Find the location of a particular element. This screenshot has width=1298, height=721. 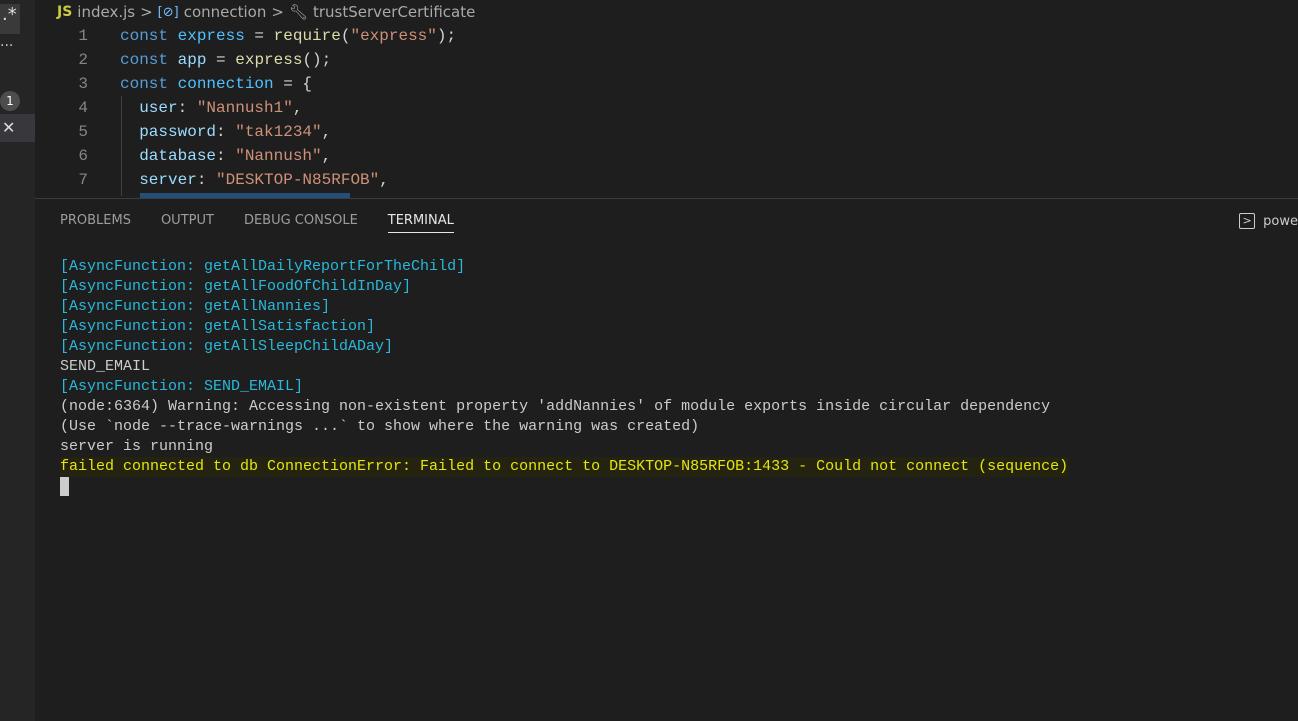

code-token: user is located at coordinates (149, 108).